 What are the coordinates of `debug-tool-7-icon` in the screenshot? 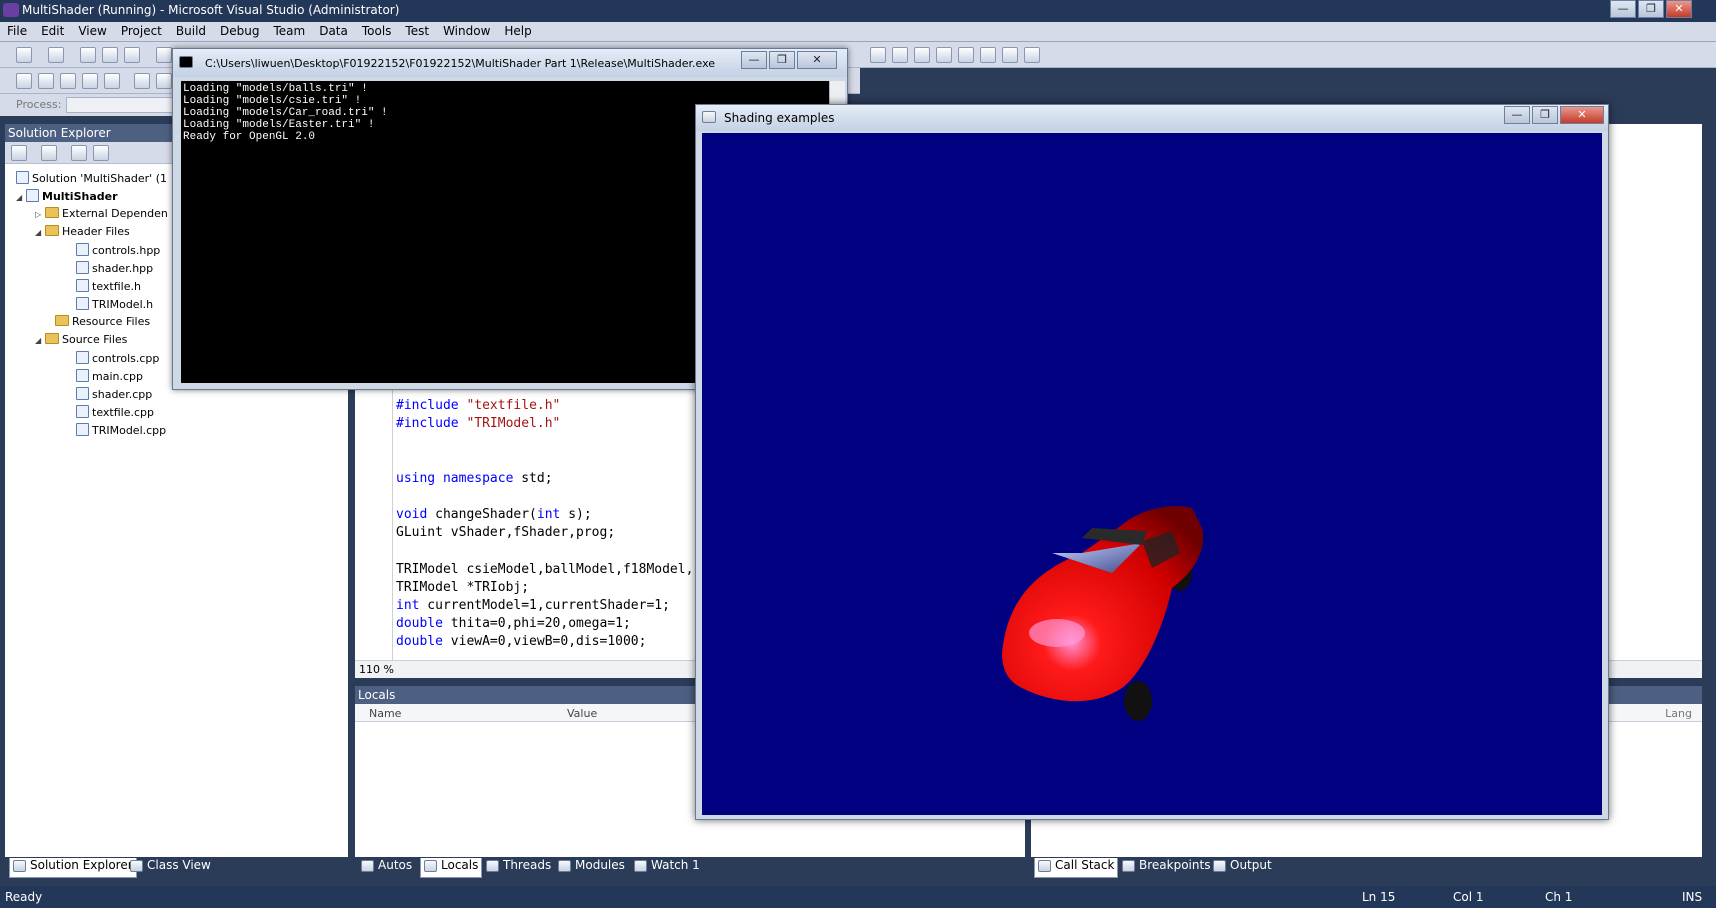 It's located at (1010, 55).